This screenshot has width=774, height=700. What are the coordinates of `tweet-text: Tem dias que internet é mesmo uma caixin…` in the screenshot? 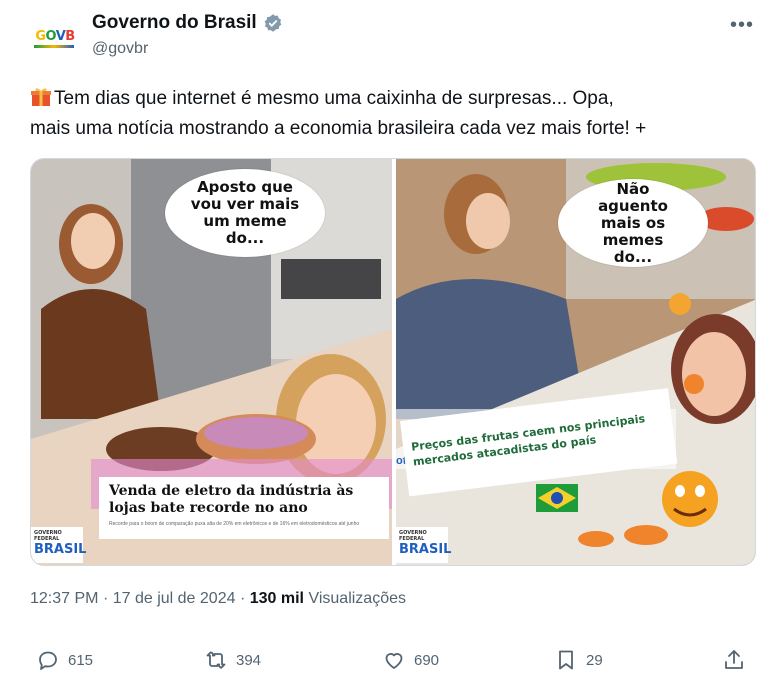 It's located at (395, 114).